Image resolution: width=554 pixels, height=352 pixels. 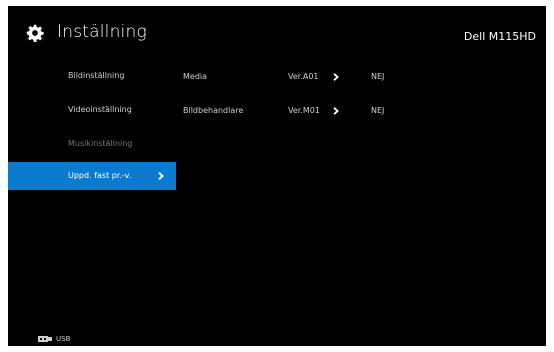 I want to click on firmware-version-media: Ver.A01, so click(x=303, y=76).